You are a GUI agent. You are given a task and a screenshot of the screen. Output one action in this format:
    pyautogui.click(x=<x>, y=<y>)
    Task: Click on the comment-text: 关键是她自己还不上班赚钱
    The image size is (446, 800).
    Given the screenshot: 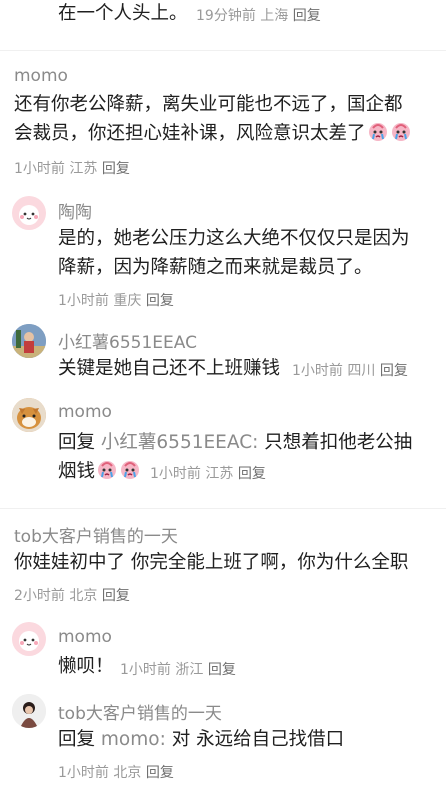 What is the action you would take?
    pyautogui.click(x=169, y=368)
    